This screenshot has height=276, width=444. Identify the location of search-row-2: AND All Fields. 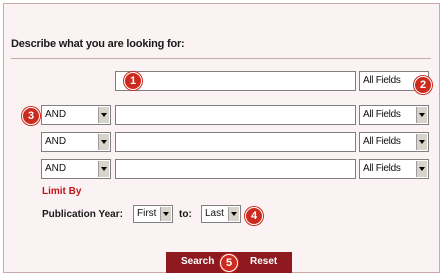
(222, 115).